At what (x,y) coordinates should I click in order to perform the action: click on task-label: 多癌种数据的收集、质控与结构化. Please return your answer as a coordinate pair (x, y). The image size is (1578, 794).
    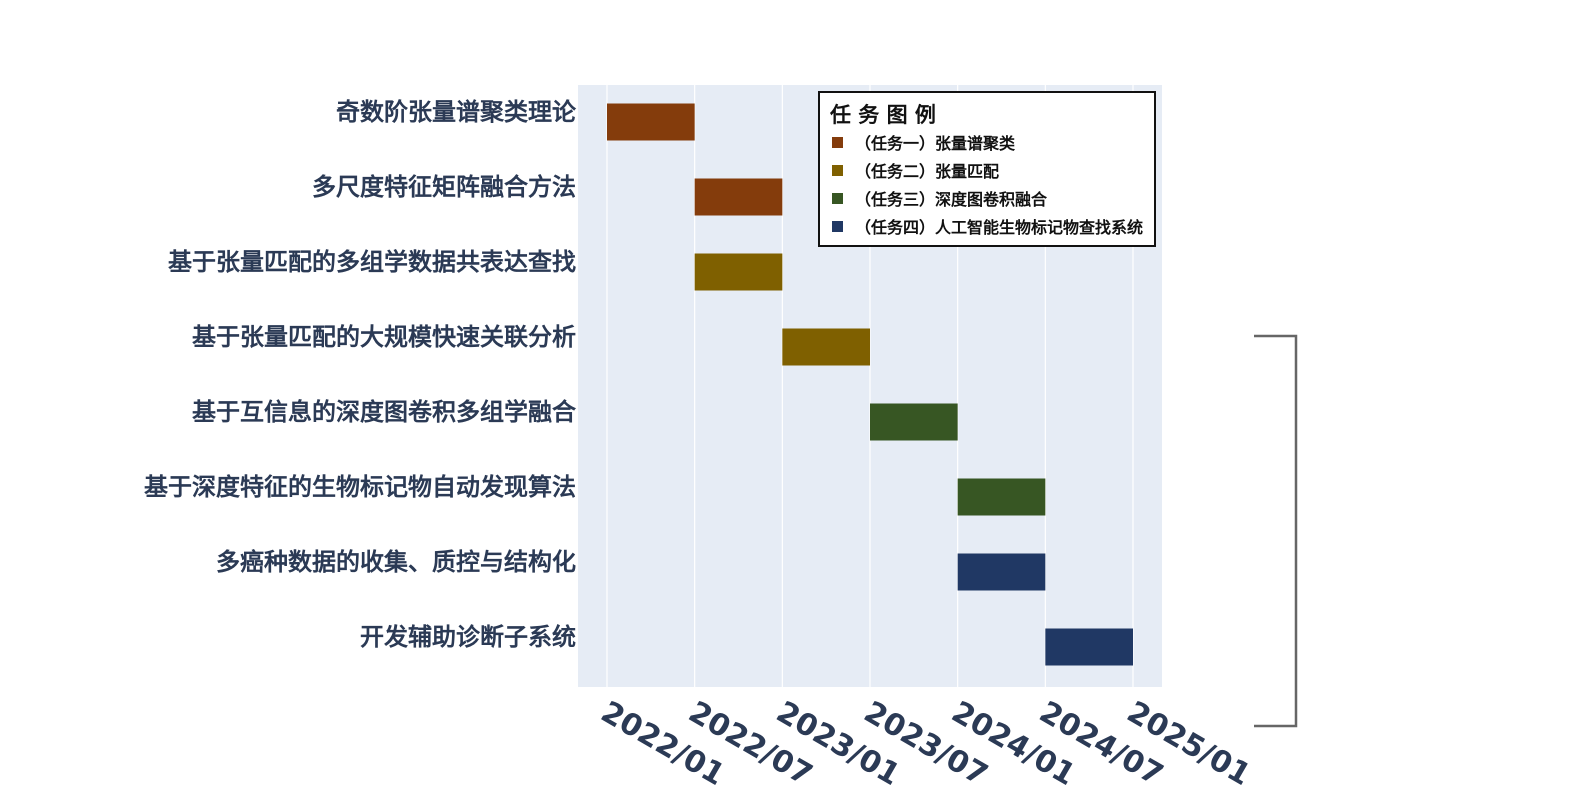
    Looking at the image, I should click on (396, 562).